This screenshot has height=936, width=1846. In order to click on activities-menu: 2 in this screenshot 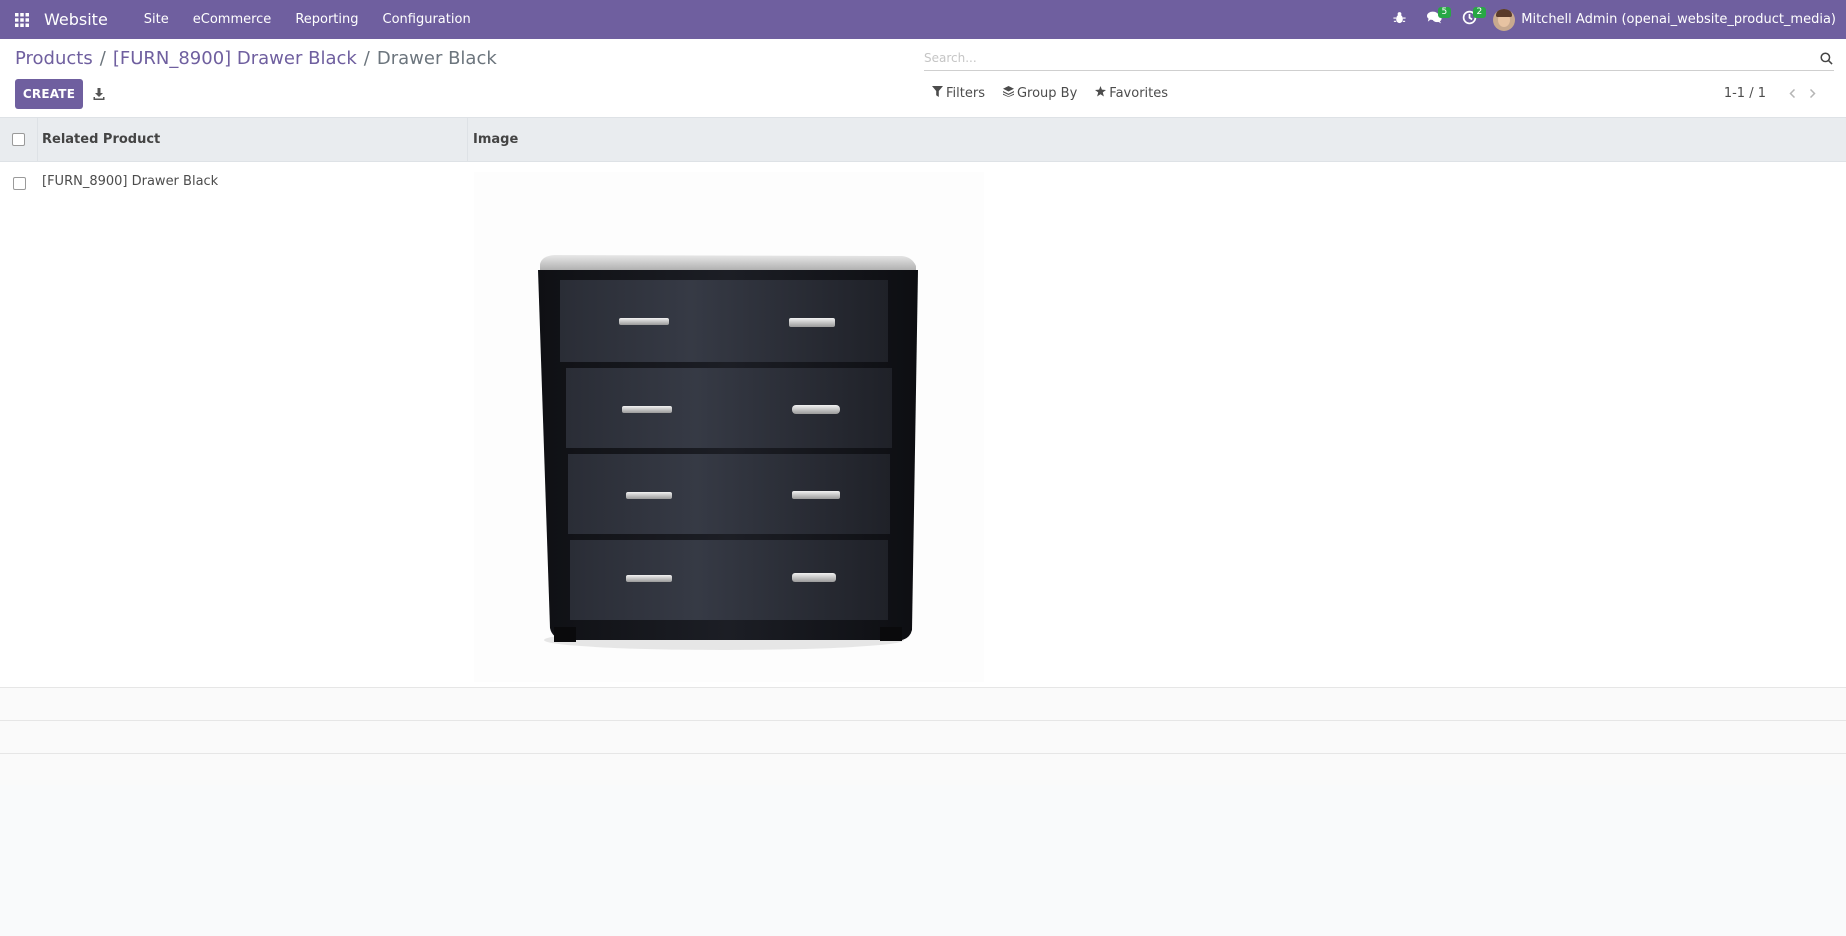, I will do `click(1469, 19)`.